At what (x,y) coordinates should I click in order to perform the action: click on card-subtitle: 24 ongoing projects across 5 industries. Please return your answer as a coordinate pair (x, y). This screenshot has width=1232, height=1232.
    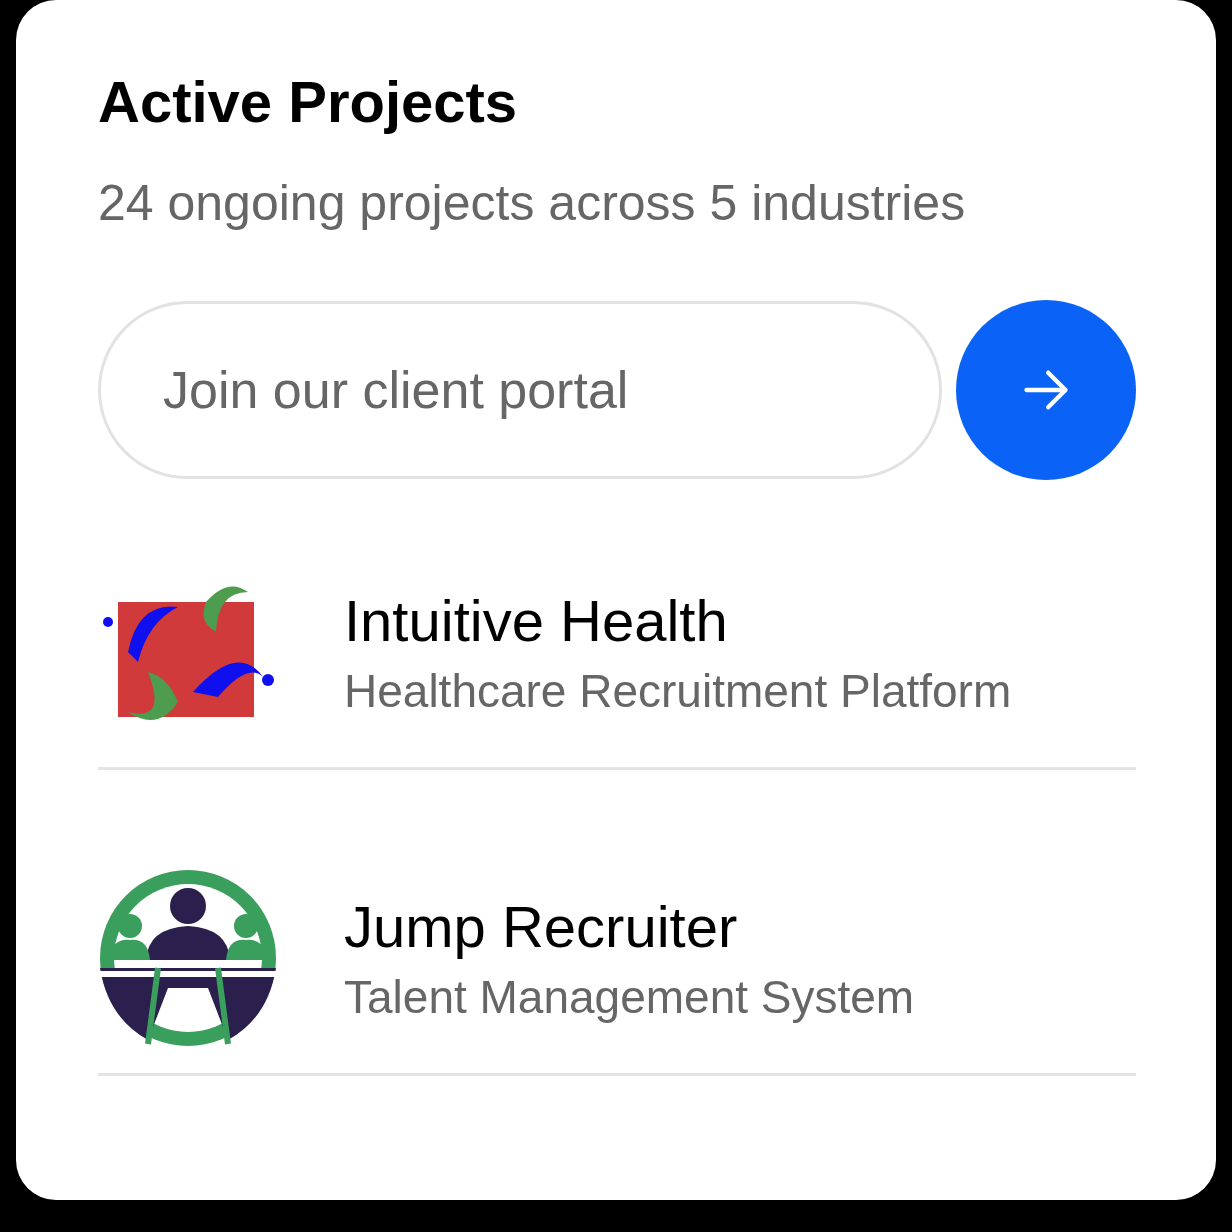
    Looking at the image, I should click on (532, 203).